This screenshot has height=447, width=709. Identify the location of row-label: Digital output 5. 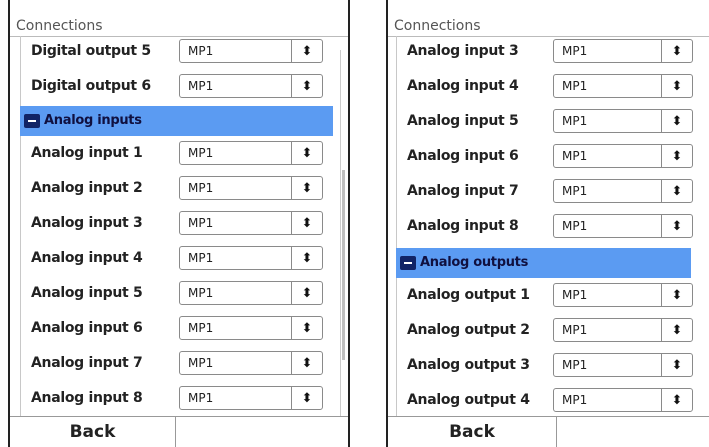
(91, 51).